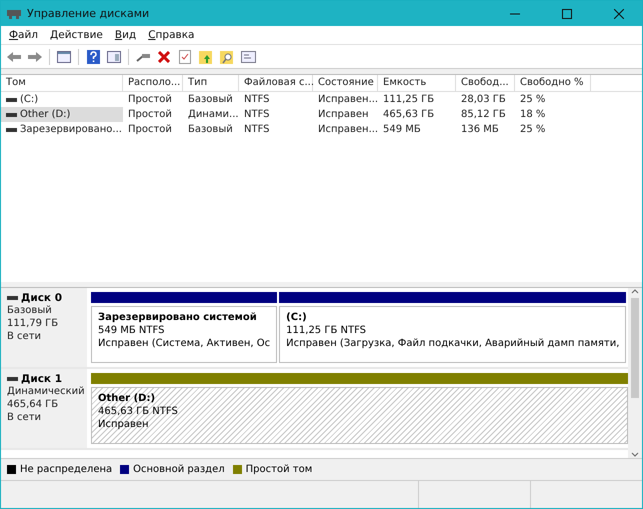 Image resolution: width=643 pixels, height=509 pixels. Describe the element at coordinates (76, 35) in the screenshot. I see `menu-item: Действие` at that location.